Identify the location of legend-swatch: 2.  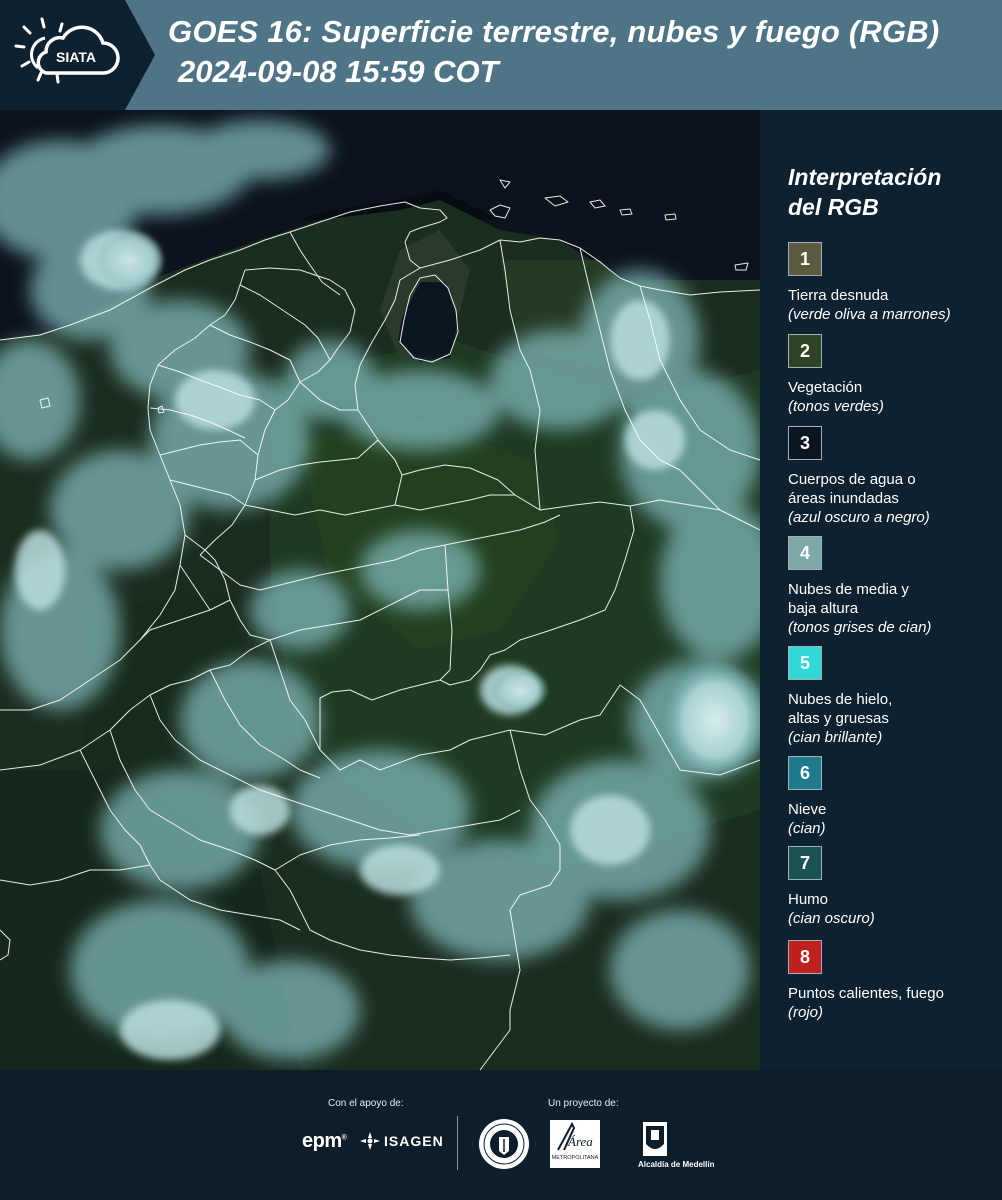
(805, 351).